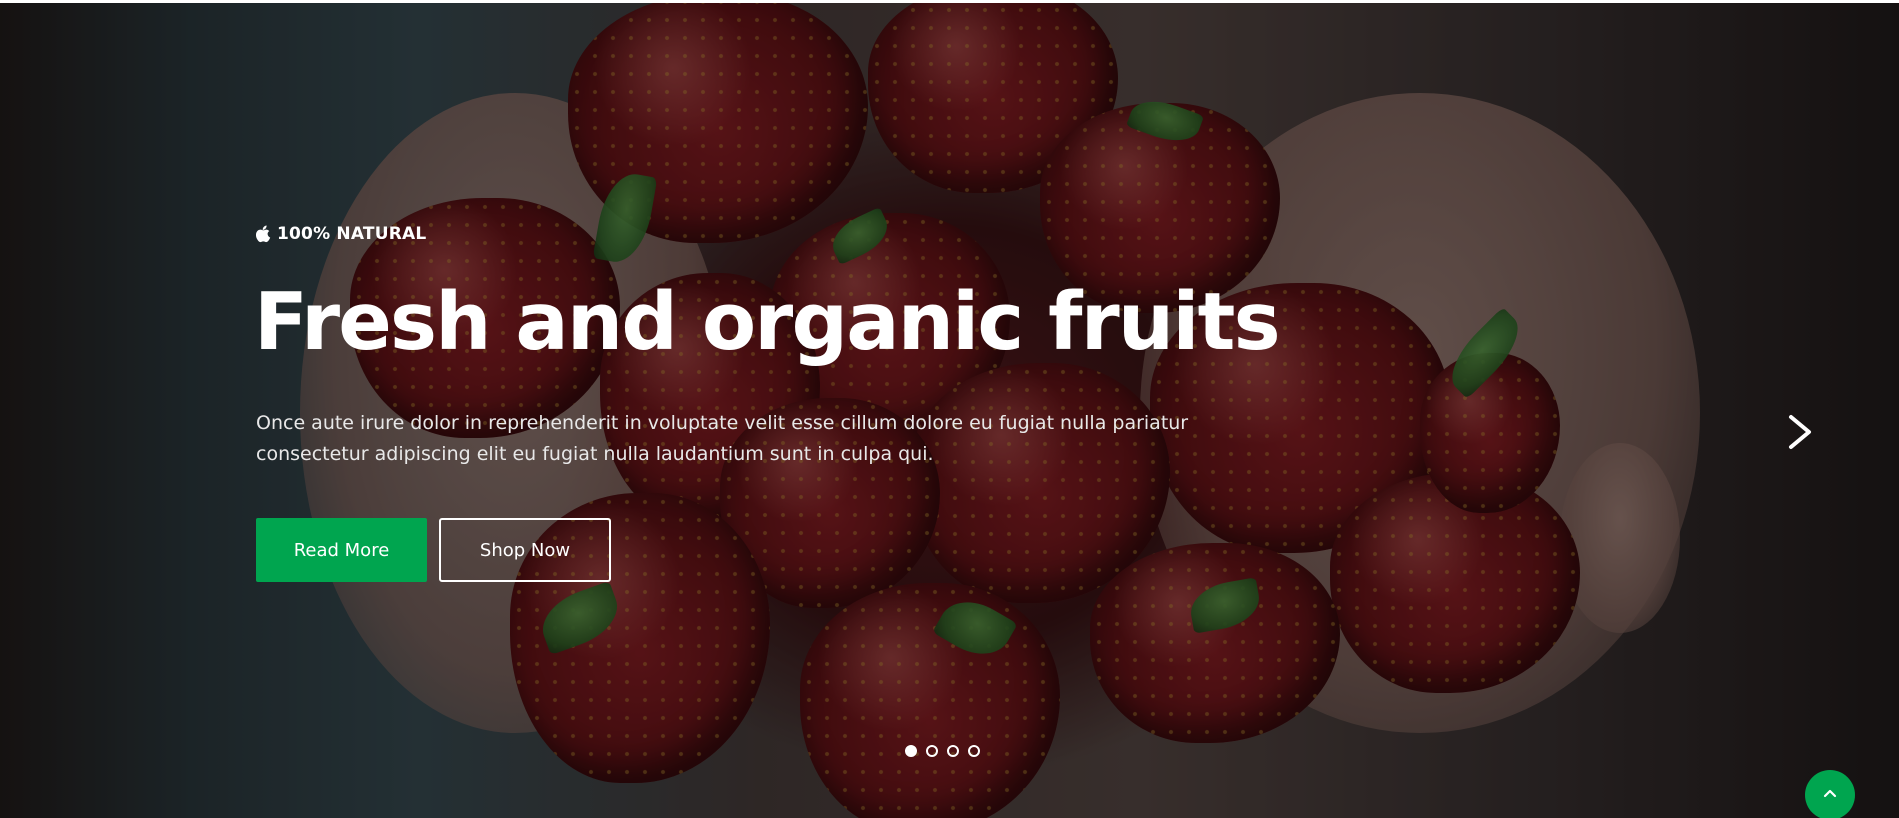 The image size is (1899, 818). Describe the element at coordinates (949, 1) in the screenshot. I see `top-border` at that location.